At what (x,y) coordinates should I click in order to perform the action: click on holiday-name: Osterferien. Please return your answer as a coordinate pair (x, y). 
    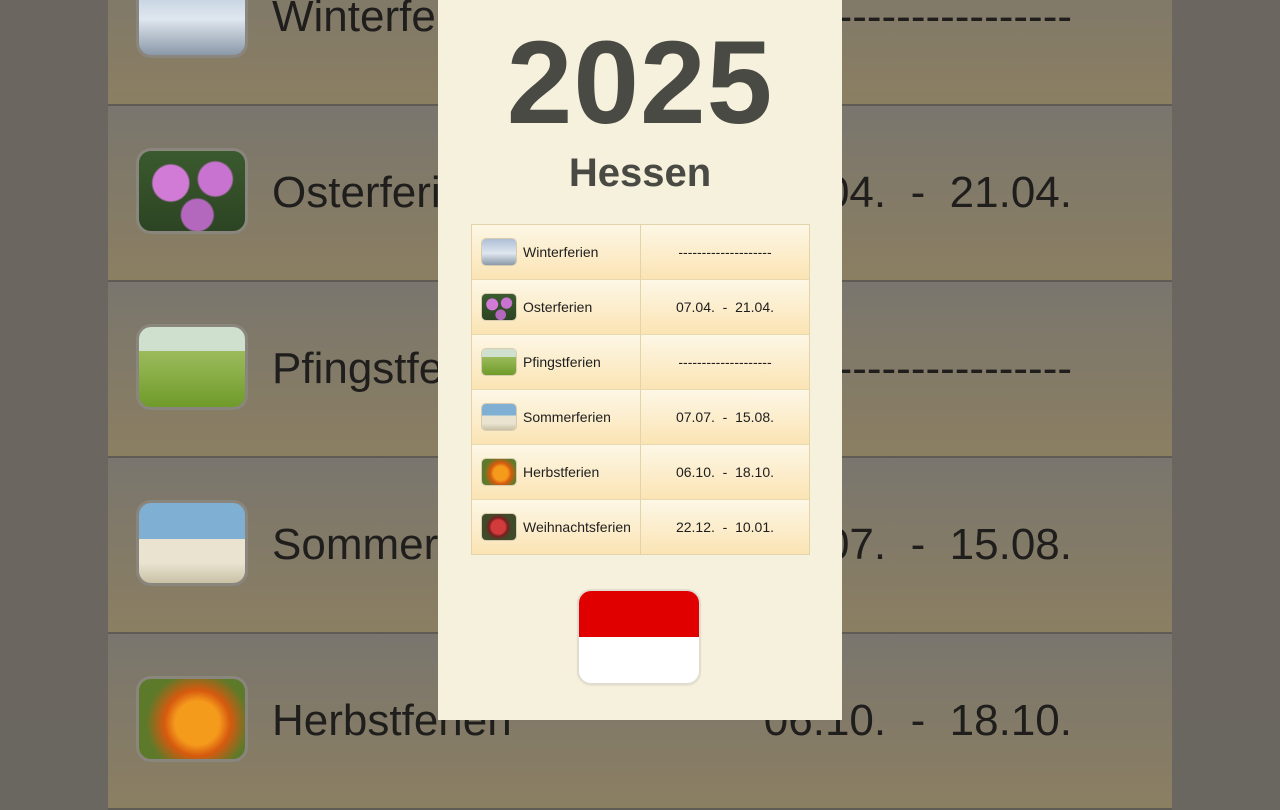
    Looking at the image, I should click on (558, 307).